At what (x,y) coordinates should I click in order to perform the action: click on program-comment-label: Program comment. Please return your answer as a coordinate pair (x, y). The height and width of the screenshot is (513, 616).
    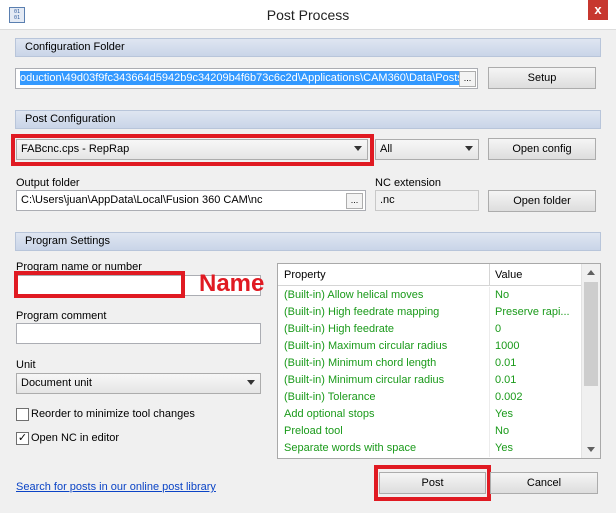
    Looking at the image, I should click on (61, 316).